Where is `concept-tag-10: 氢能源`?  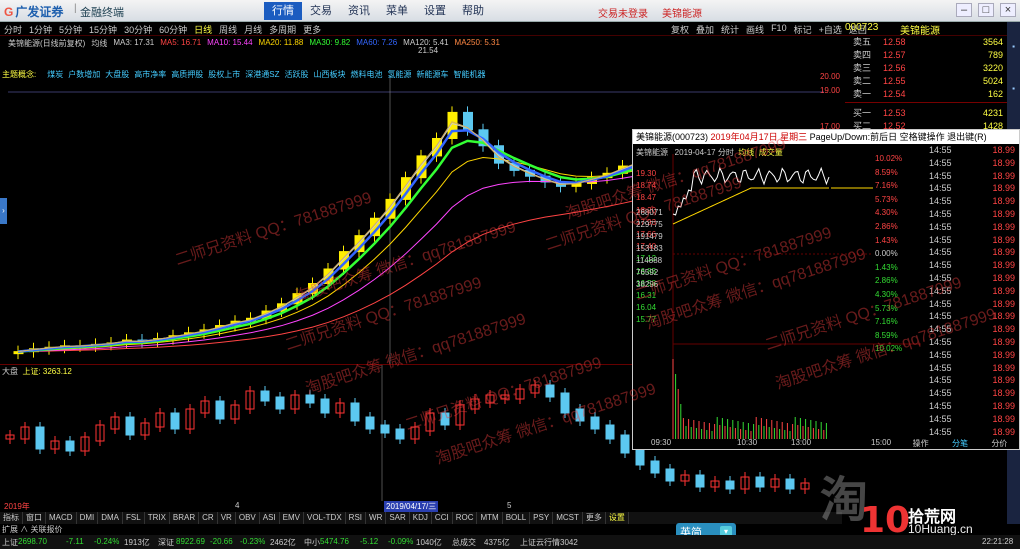
concept-tag-10: 氢能源 is located at coordinates (399, 74).